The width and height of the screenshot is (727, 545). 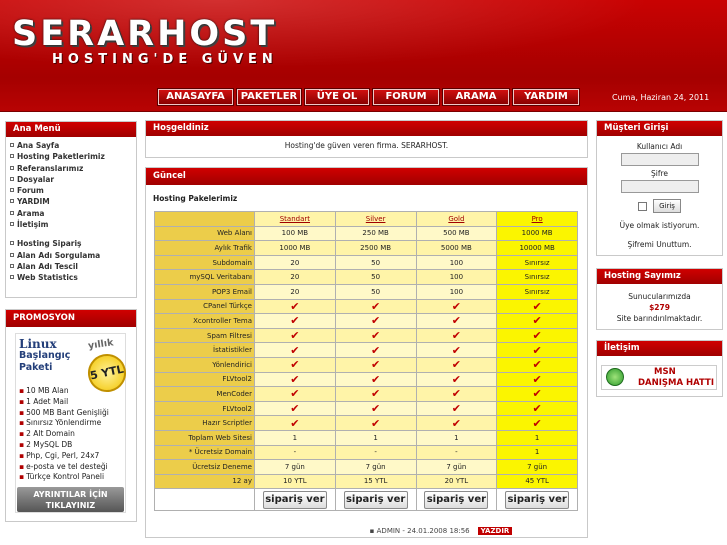 I want to click on menu-item-hosting-siparis: Hosting Sipariş, so click(x=73, y=243).